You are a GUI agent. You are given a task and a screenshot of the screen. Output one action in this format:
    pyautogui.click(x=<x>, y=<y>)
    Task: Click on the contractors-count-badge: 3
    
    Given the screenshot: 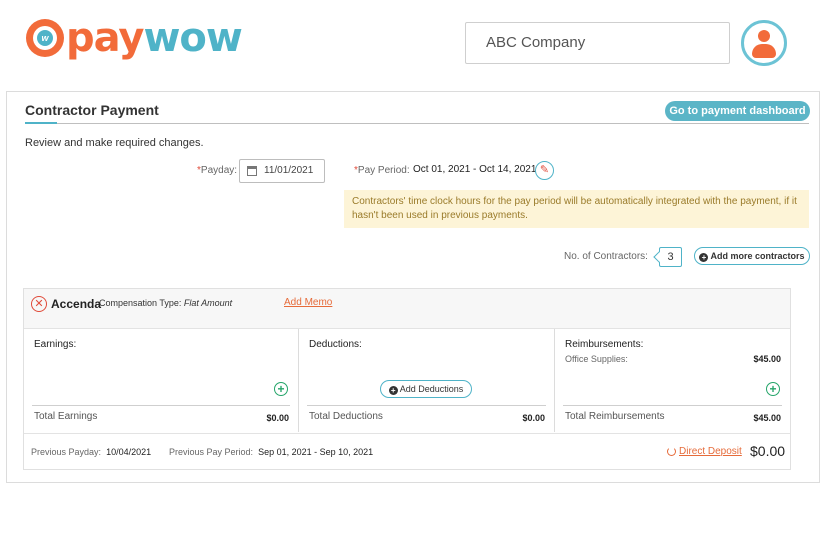 What is the action you would take?
    pyautogui.click(x=670, y=257)
    